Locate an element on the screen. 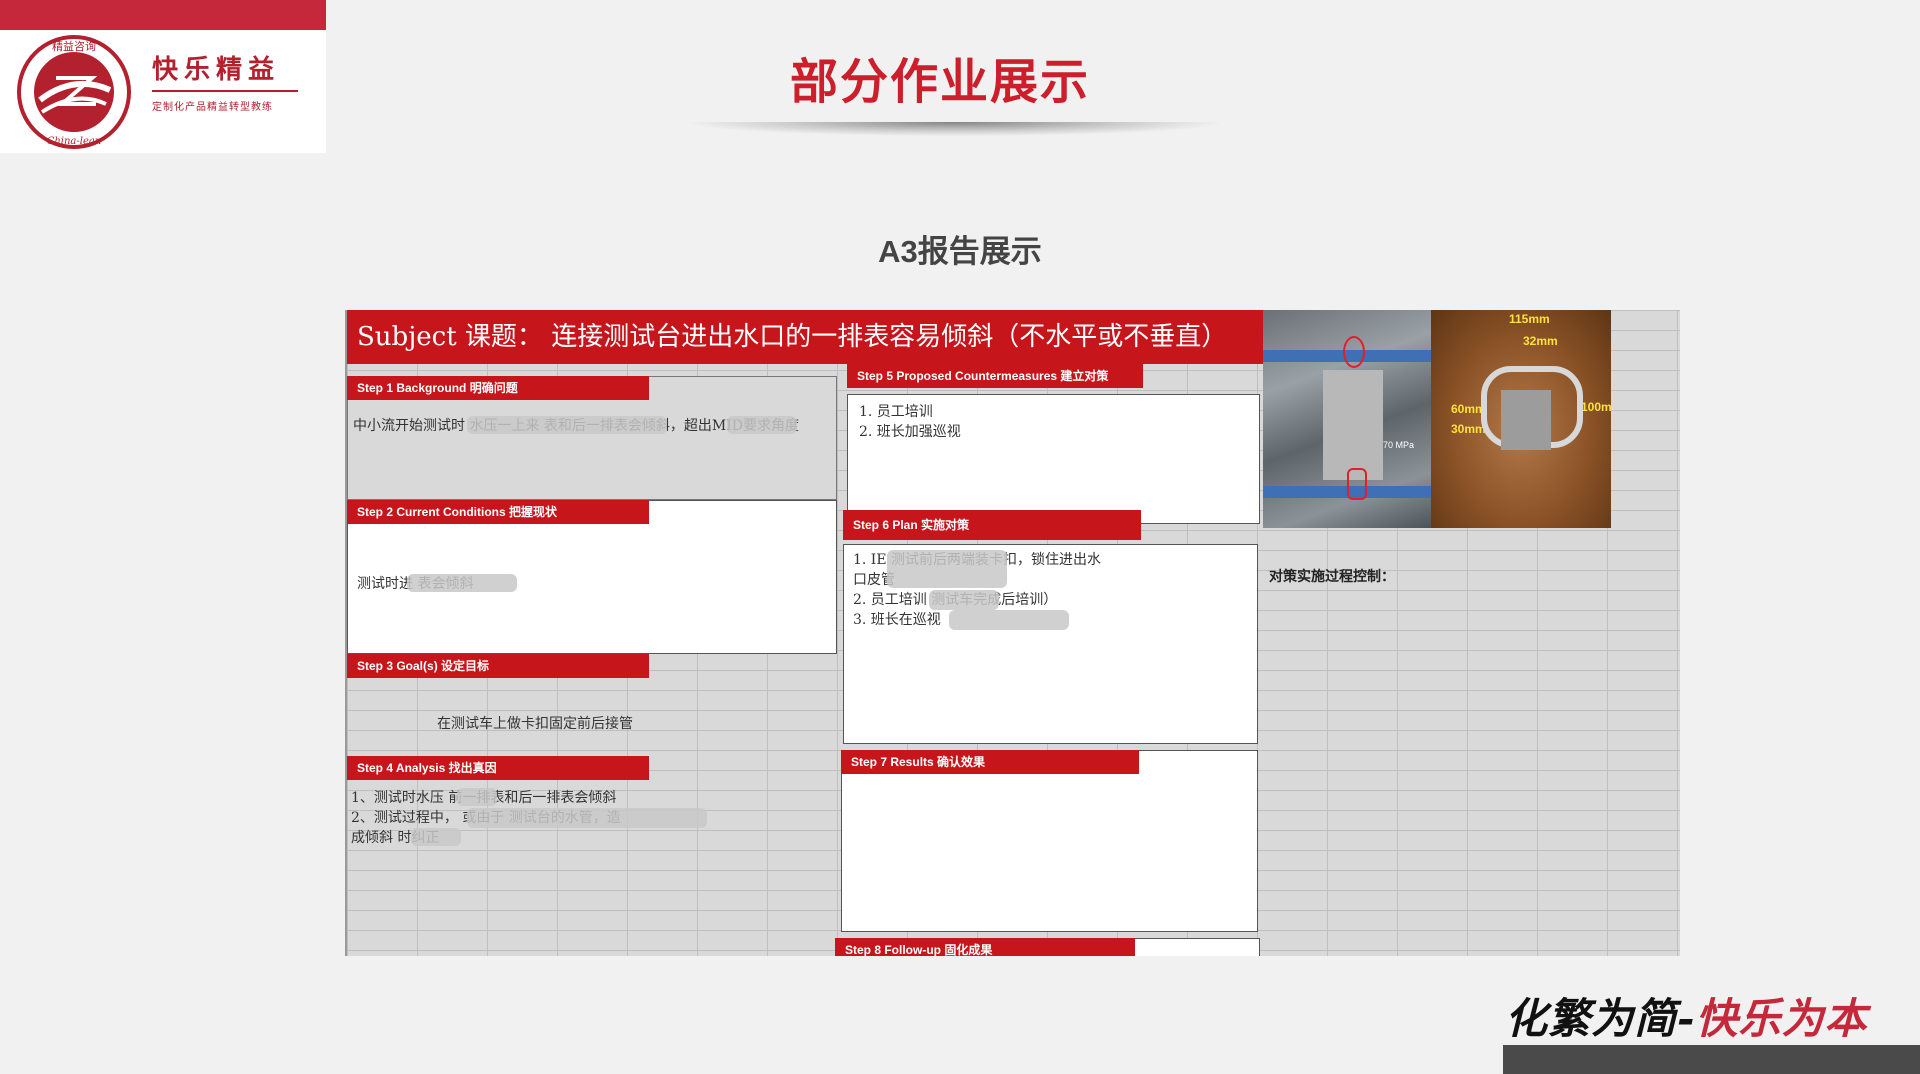 This screenshot has width=1920, height=1074. seal-logo-icon: 精益咨询 China-lean is located at coordinates (74, 92).